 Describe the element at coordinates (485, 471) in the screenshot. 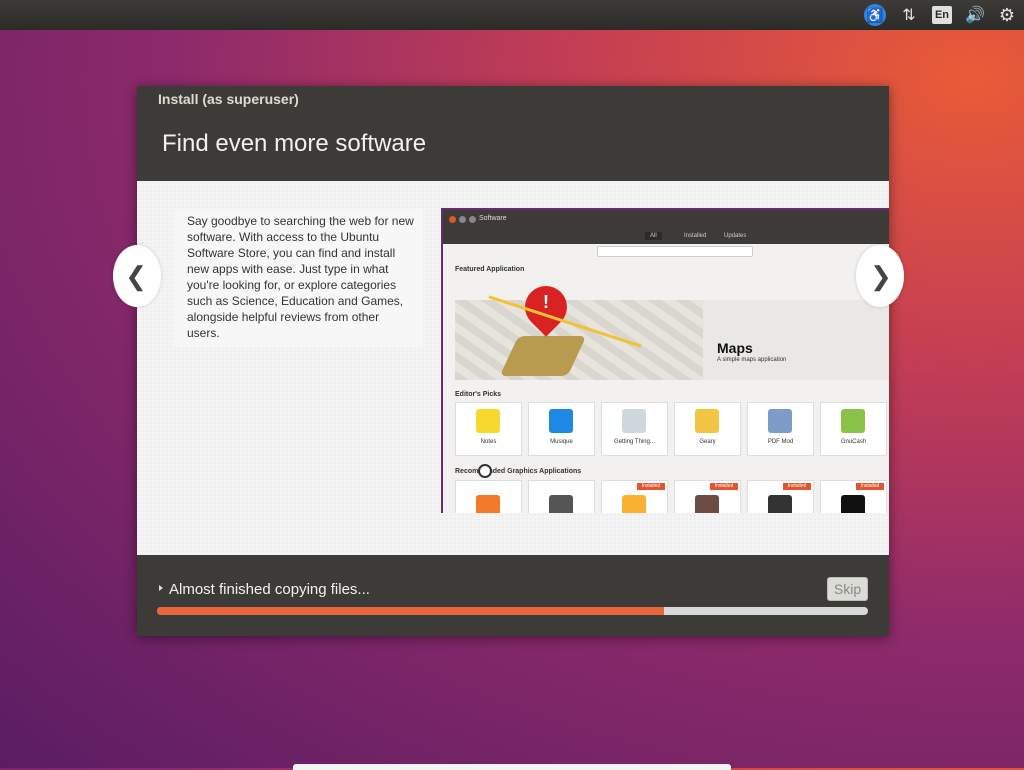

I see `busy-cursor-icon` at that location.